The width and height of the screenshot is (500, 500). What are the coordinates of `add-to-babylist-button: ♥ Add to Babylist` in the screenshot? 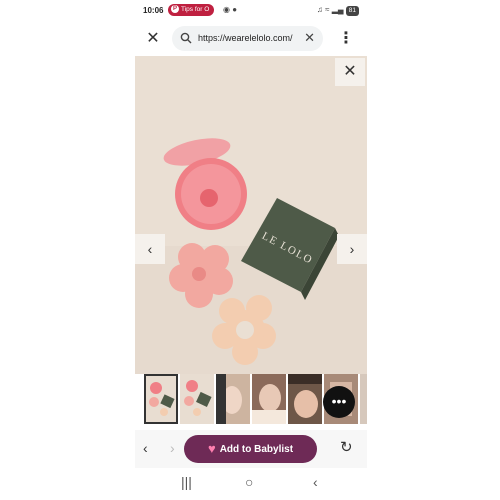 It's located at (250, 449).